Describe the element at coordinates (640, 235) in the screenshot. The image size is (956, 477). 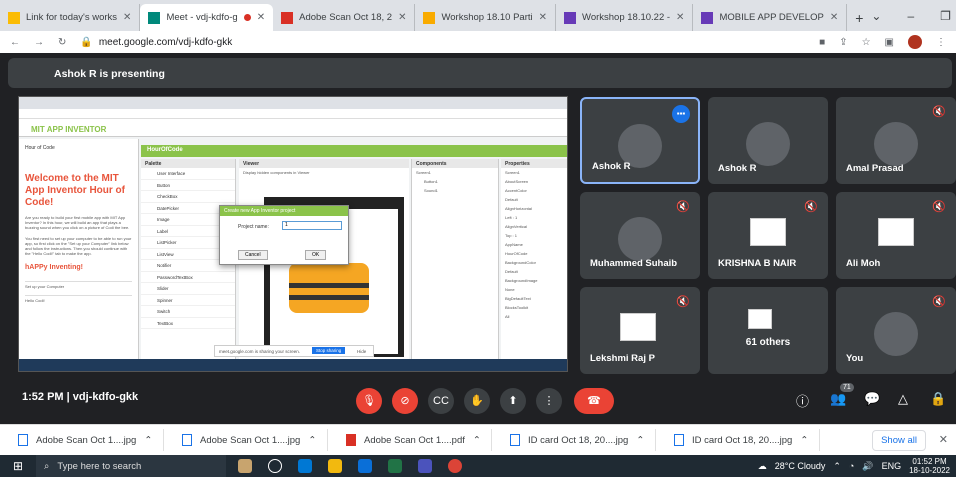
I see `participant-tile: 🔇 Muhammed Suhaib` at that location.